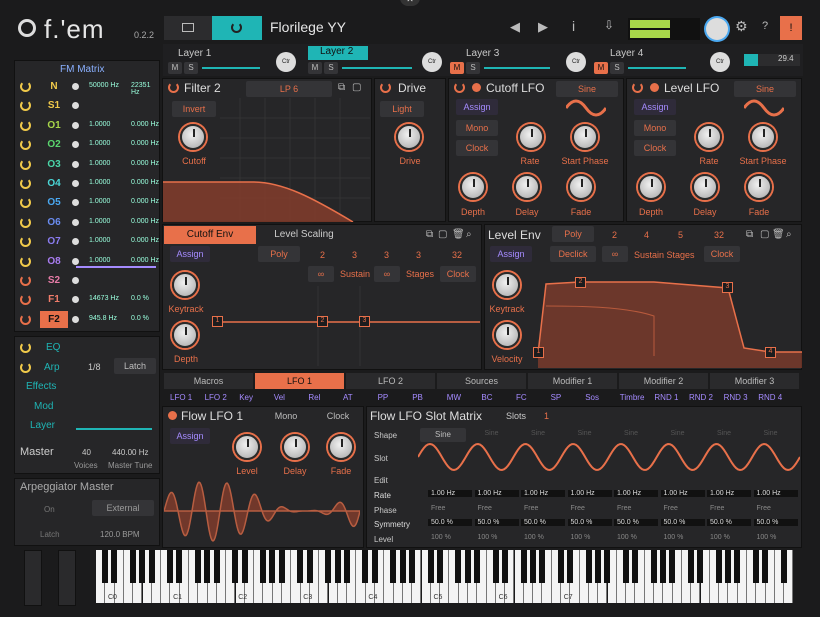 This screenshot has height=617, width=820. Describe the element at coordinates (496, 522) in the screenshot. I see `slot-param-cell: 50.0 %` at that location.